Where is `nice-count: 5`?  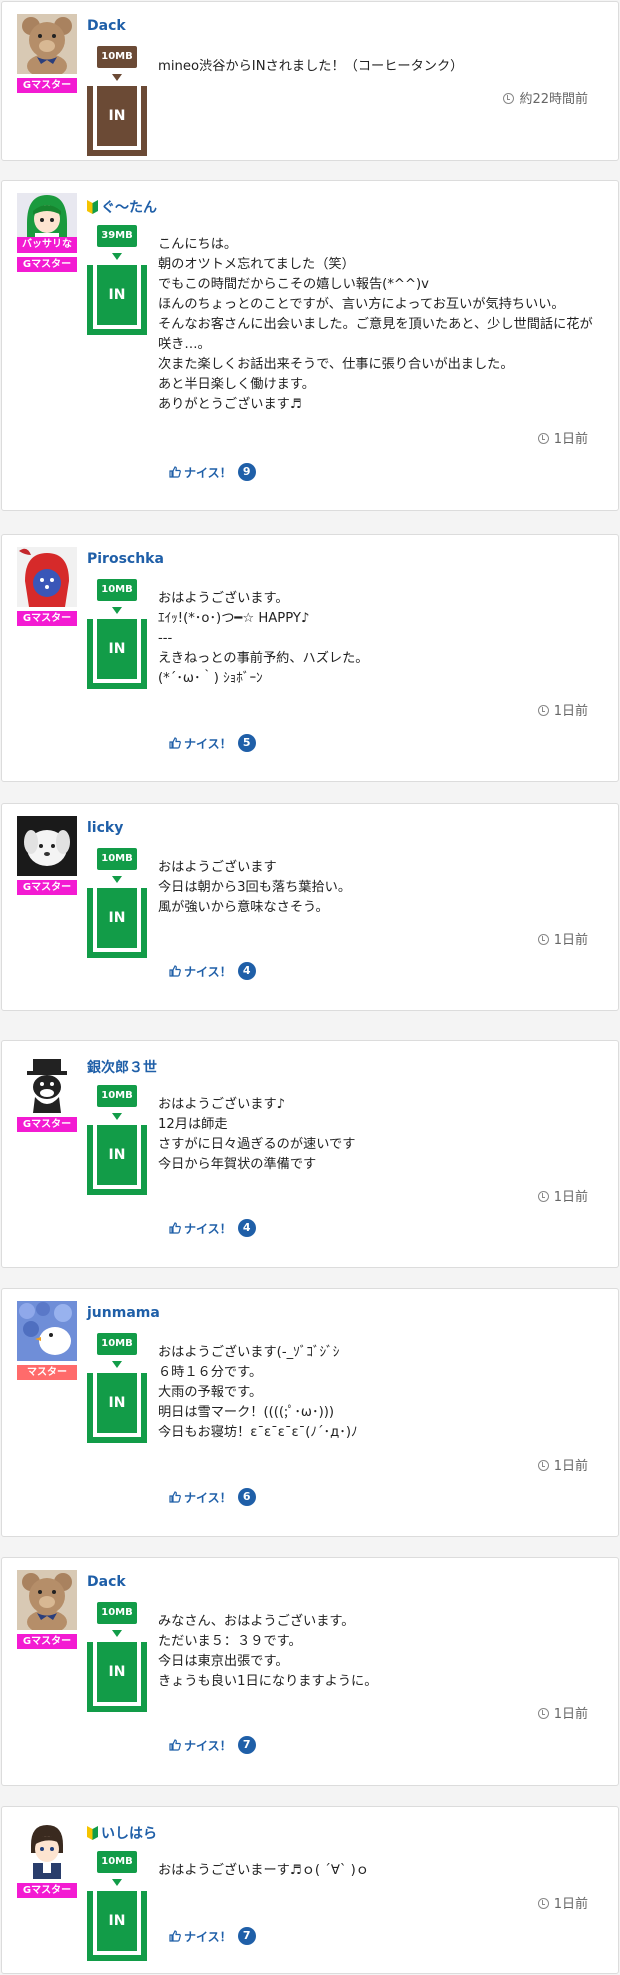
nice-count: 5 is located at coordinates (246, 743).